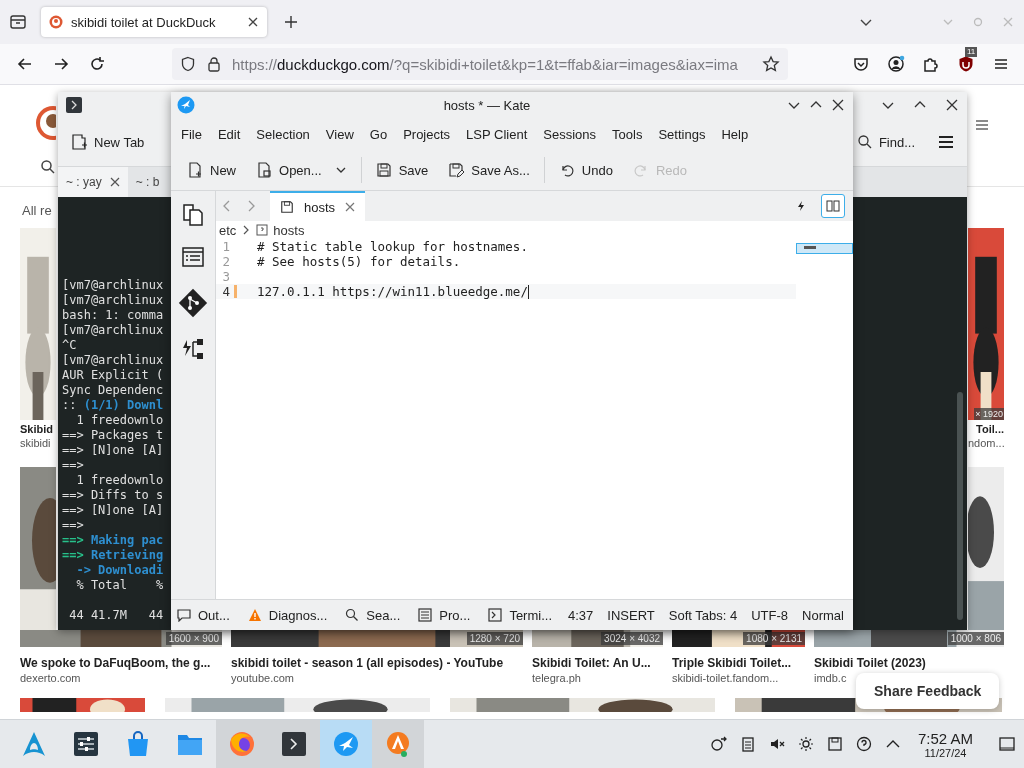  What do you see at coordinates (378, 134) in the screenshot?
I see `menu-item: Go` at bounding box center [378, 134].